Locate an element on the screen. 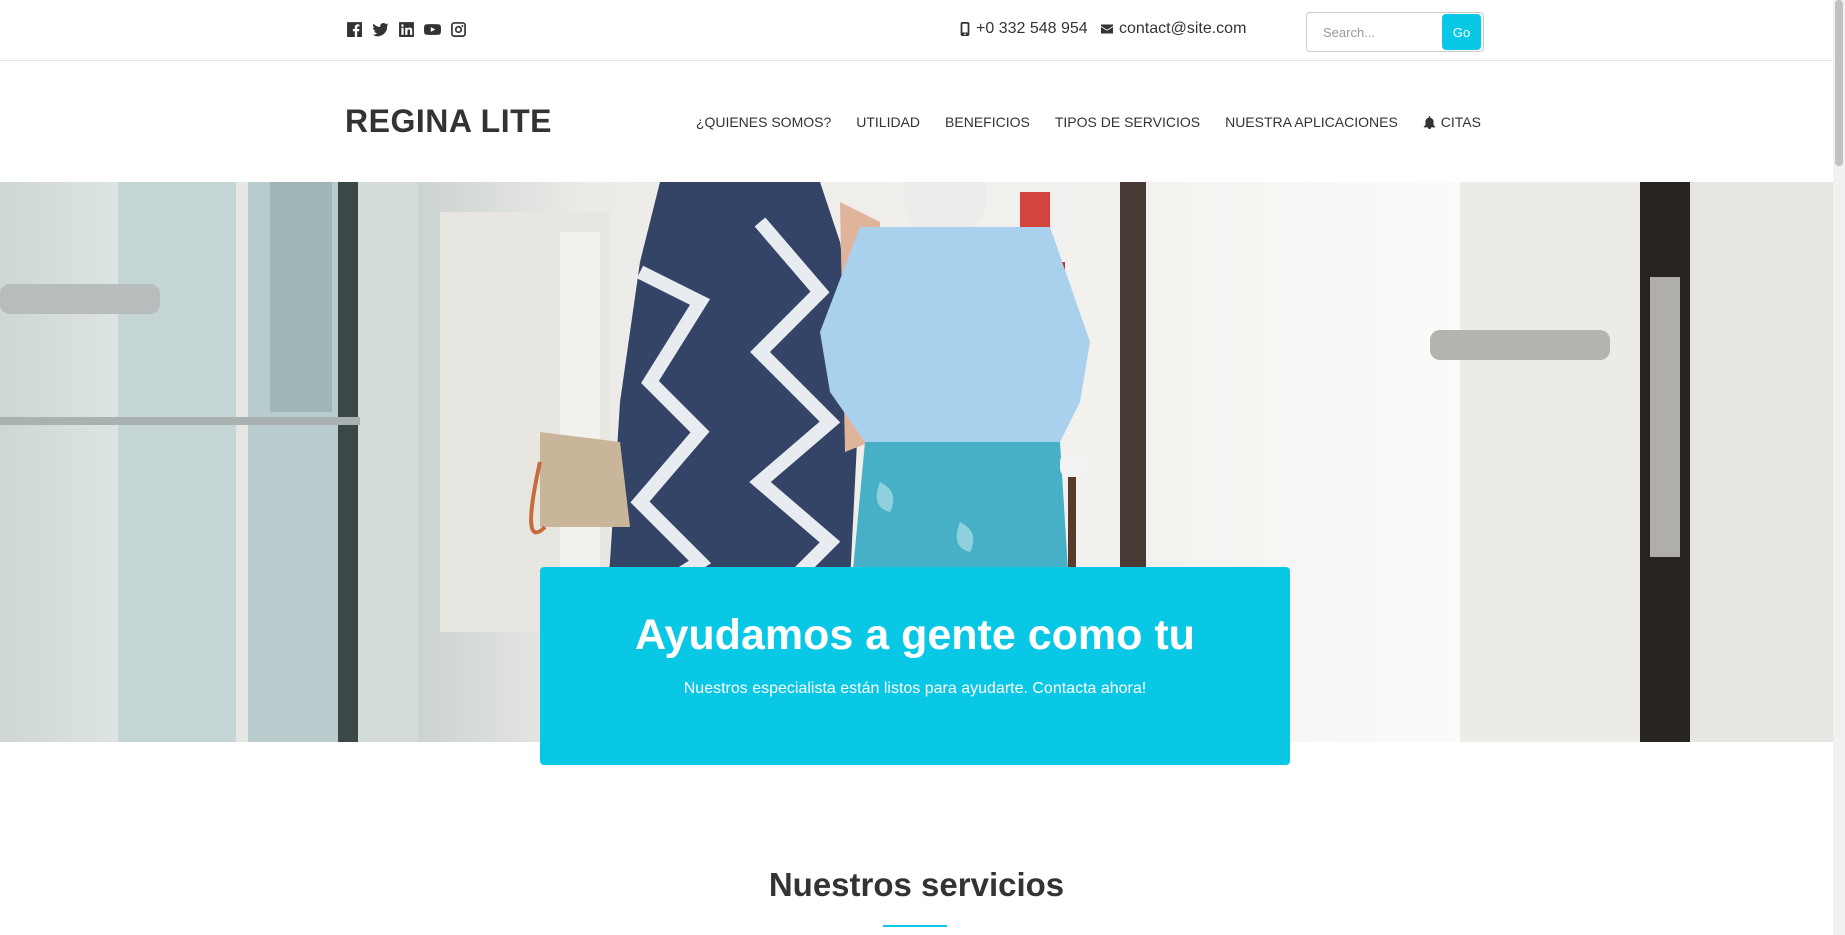  bell-icon is located at coordinates (1429, 122).